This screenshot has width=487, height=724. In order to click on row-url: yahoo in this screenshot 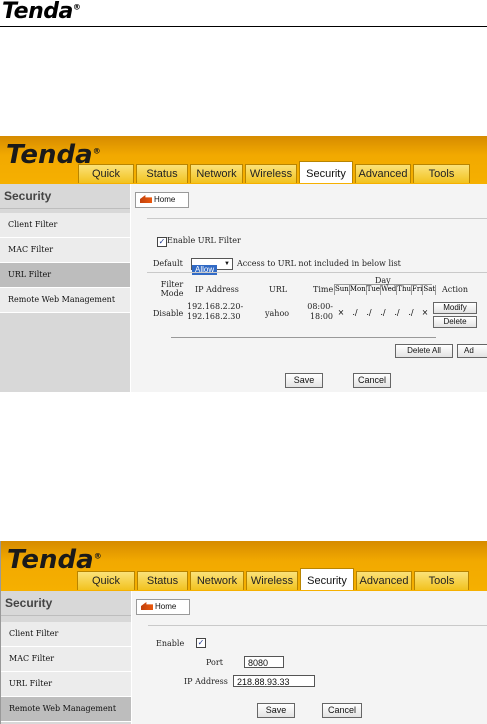, I will do `click(277, 313)`.